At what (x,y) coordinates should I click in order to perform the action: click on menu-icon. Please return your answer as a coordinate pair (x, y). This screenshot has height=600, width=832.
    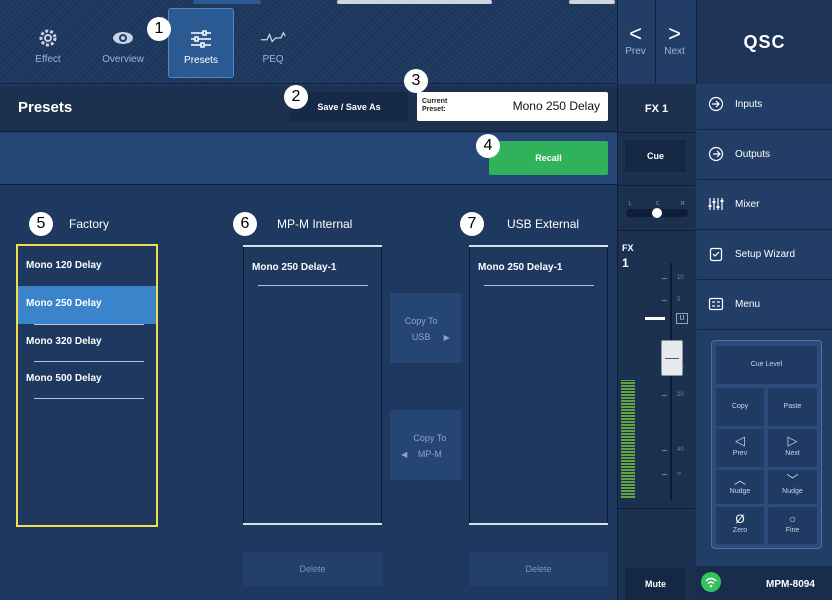
    Looking at the image, I should click on (716, 304).